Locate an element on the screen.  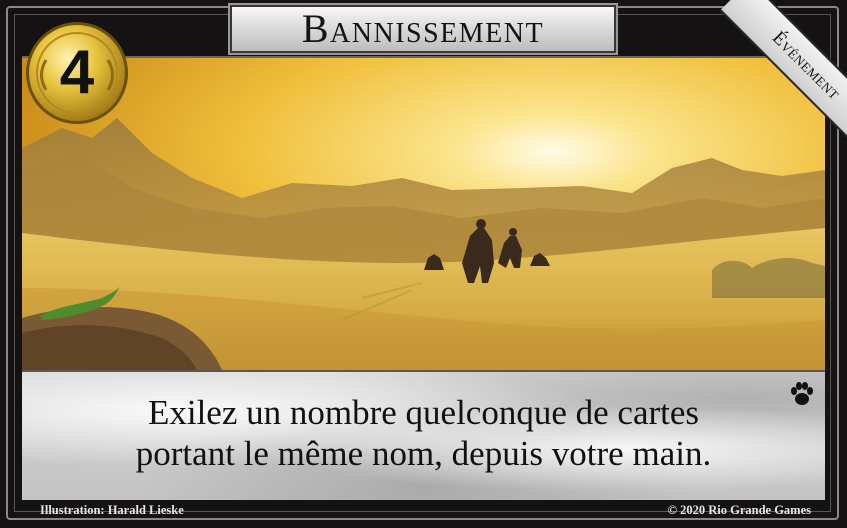
card-type-ribbon: Événement is located at coordinates (773, 73).